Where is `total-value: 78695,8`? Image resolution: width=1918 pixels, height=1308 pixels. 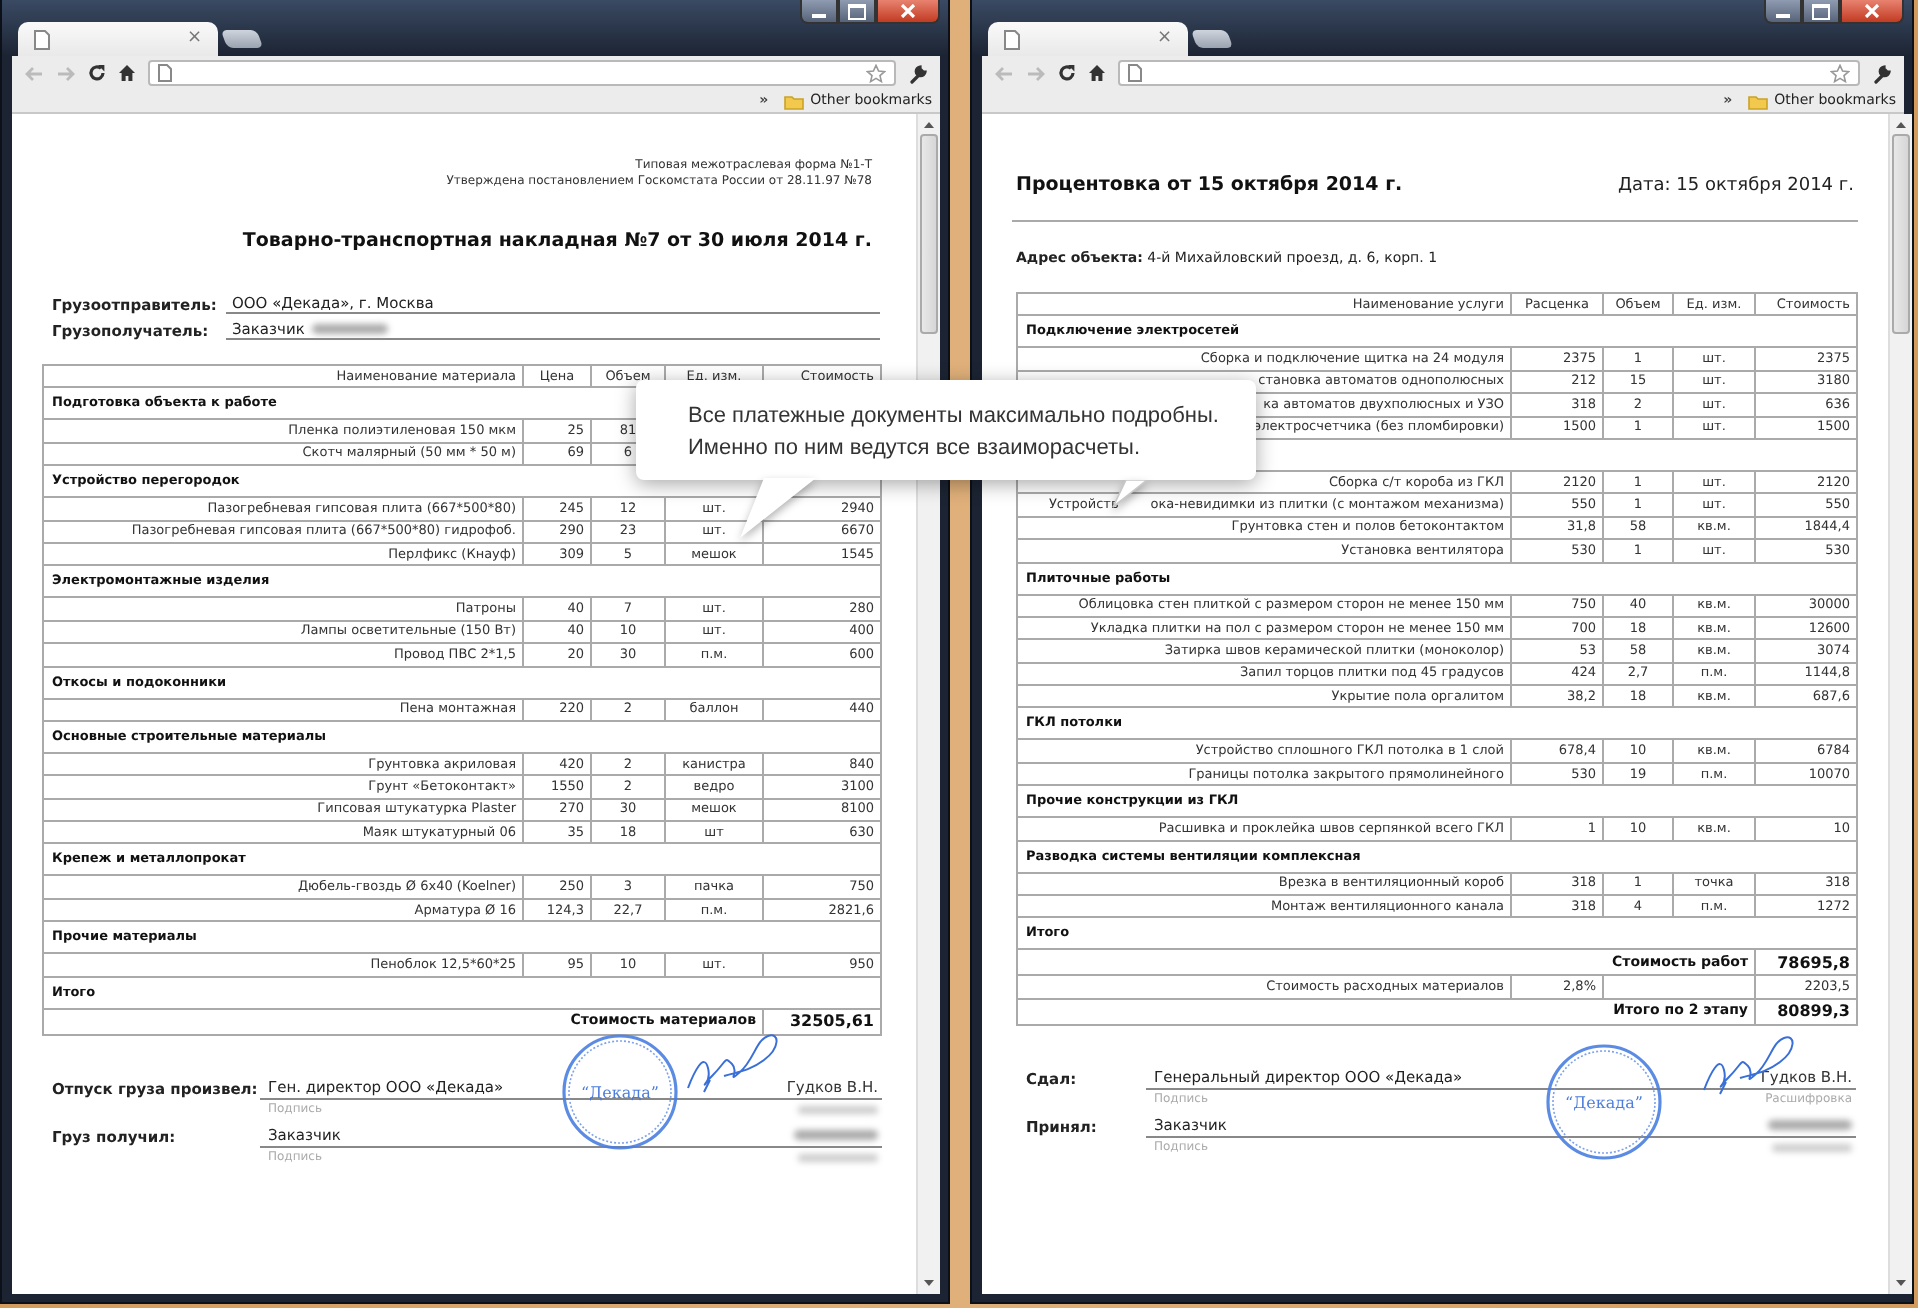
total-value: 78695,8 is located at coordinates (1806, 962).